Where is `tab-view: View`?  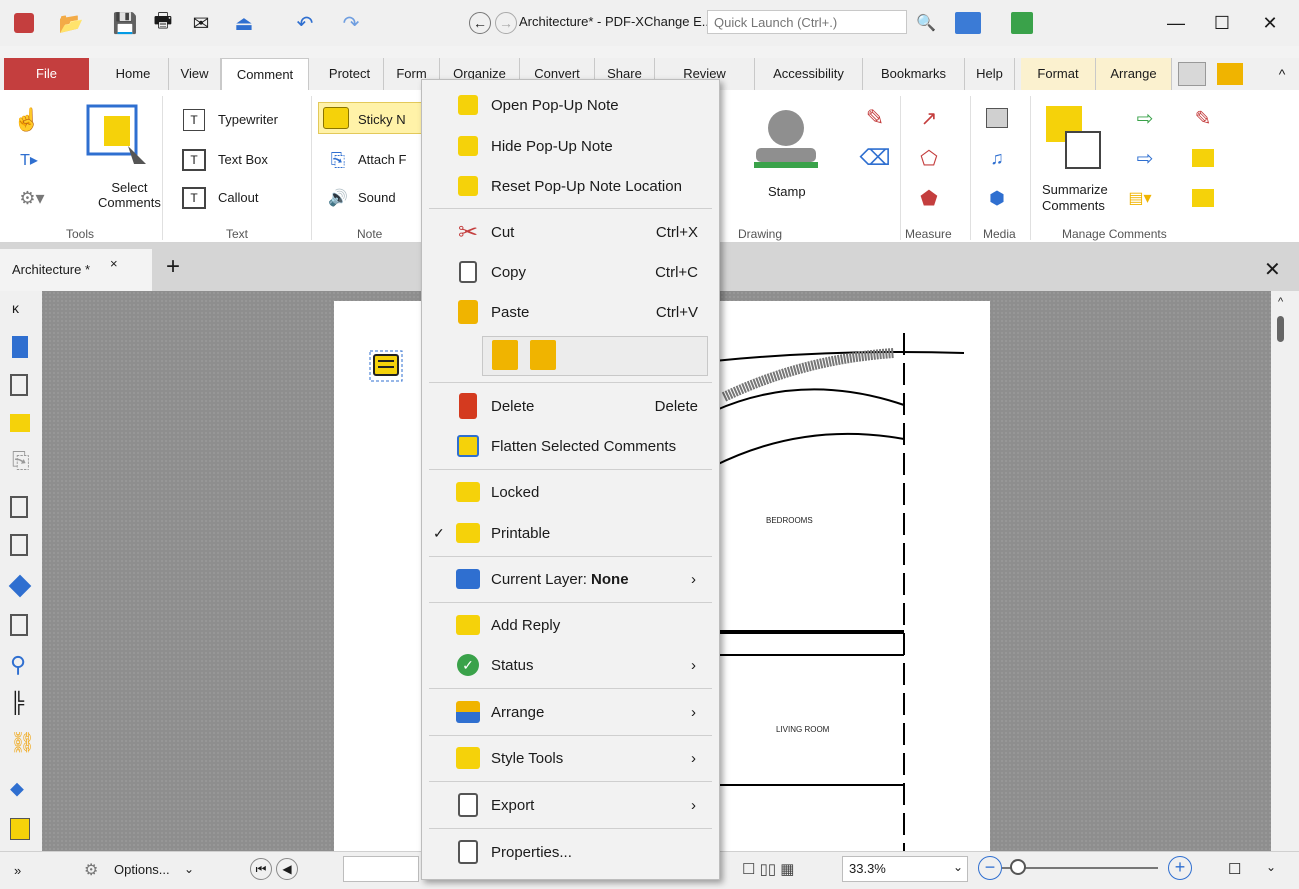 tab-view: View is located at coordinates (195, 74).